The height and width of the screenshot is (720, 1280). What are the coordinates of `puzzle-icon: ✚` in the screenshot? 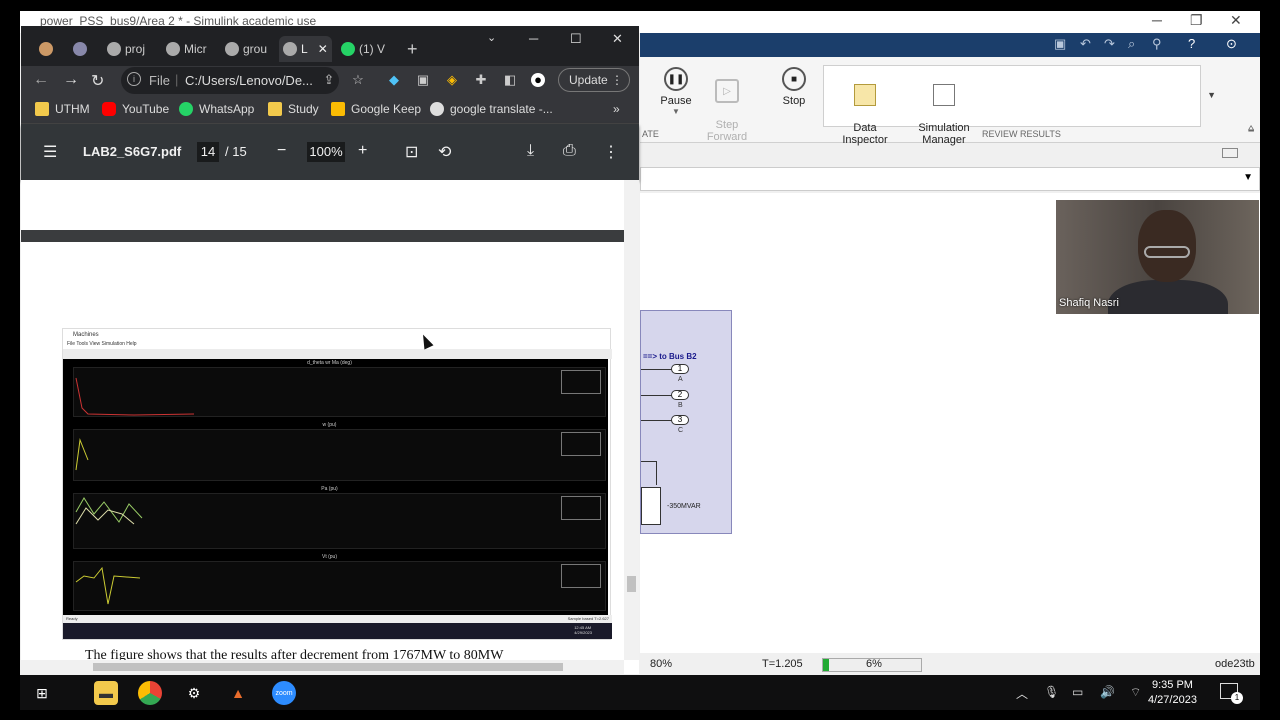 It's located at (481, 80).